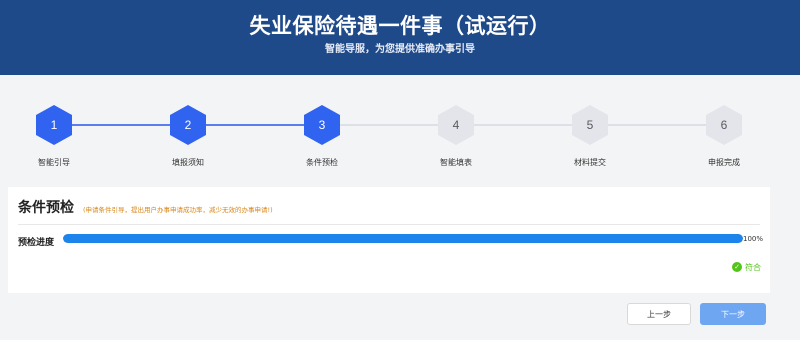 Image resolution: width=800 pixels, height=340 pixels. What do you see at coordinates (46, 208) in the screenshot?
I see `panel-title: 条件预检` at bounding box center [46, 208].